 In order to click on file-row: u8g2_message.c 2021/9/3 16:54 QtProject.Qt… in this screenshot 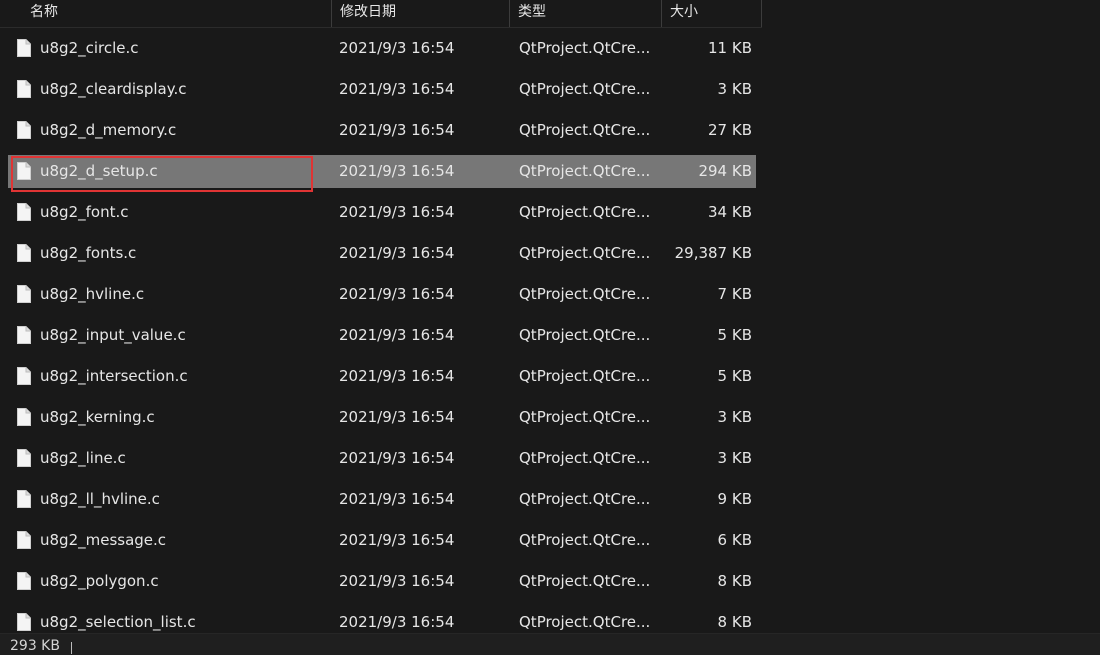, I will do `click(382, 540)`.